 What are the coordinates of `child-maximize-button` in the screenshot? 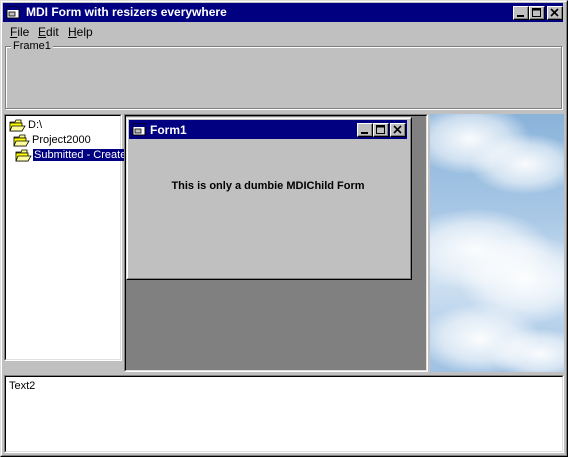 It's located at (381, 130).